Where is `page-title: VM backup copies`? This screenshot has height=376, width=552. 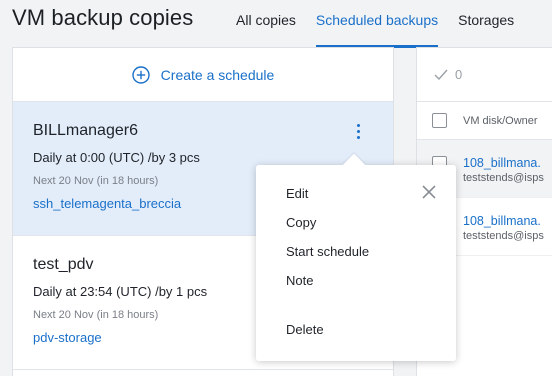 page-title: VM backup copies is located at coordinates (103, 17).